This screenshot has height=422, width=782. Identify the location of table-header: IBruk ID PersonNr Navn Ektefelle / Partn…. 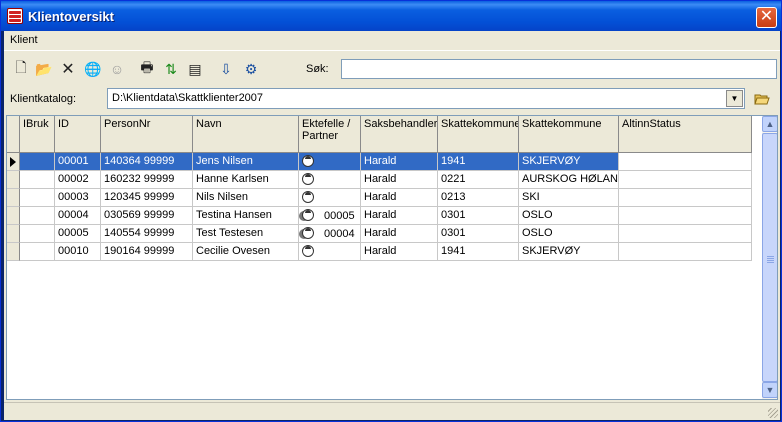
(379, 134).